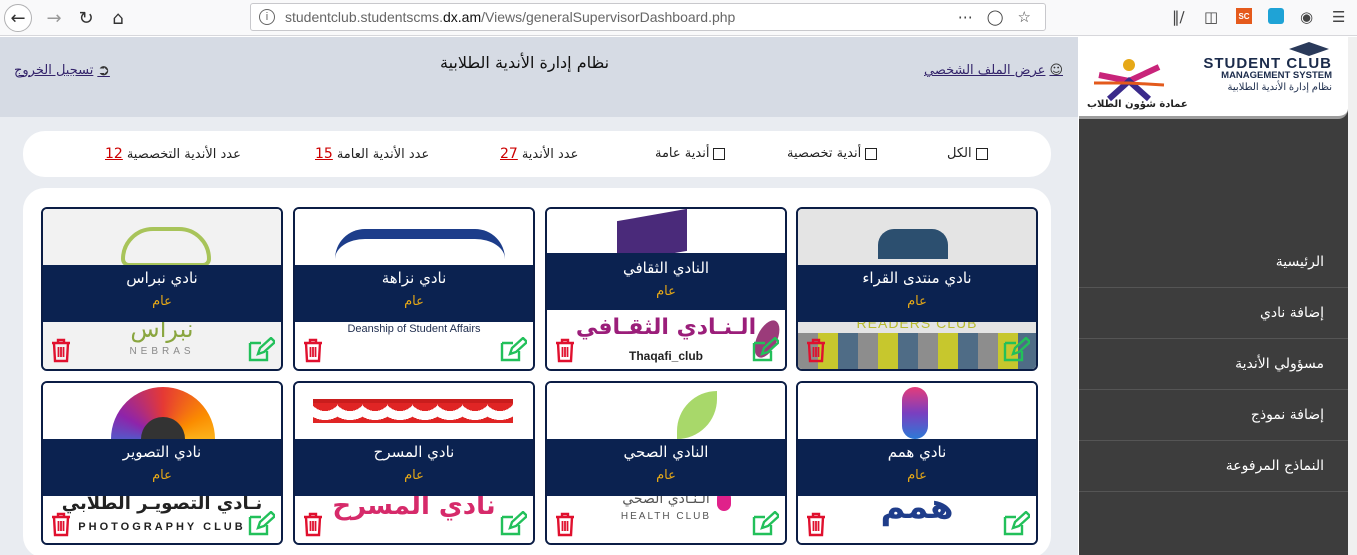 This screenshot has height=555, width=1357. What do you see at coordinates (1213, 415) in the screenshot?
I see `sidebar-item-add-form: إضافة نموذج` at bounding box center [1213, 415].